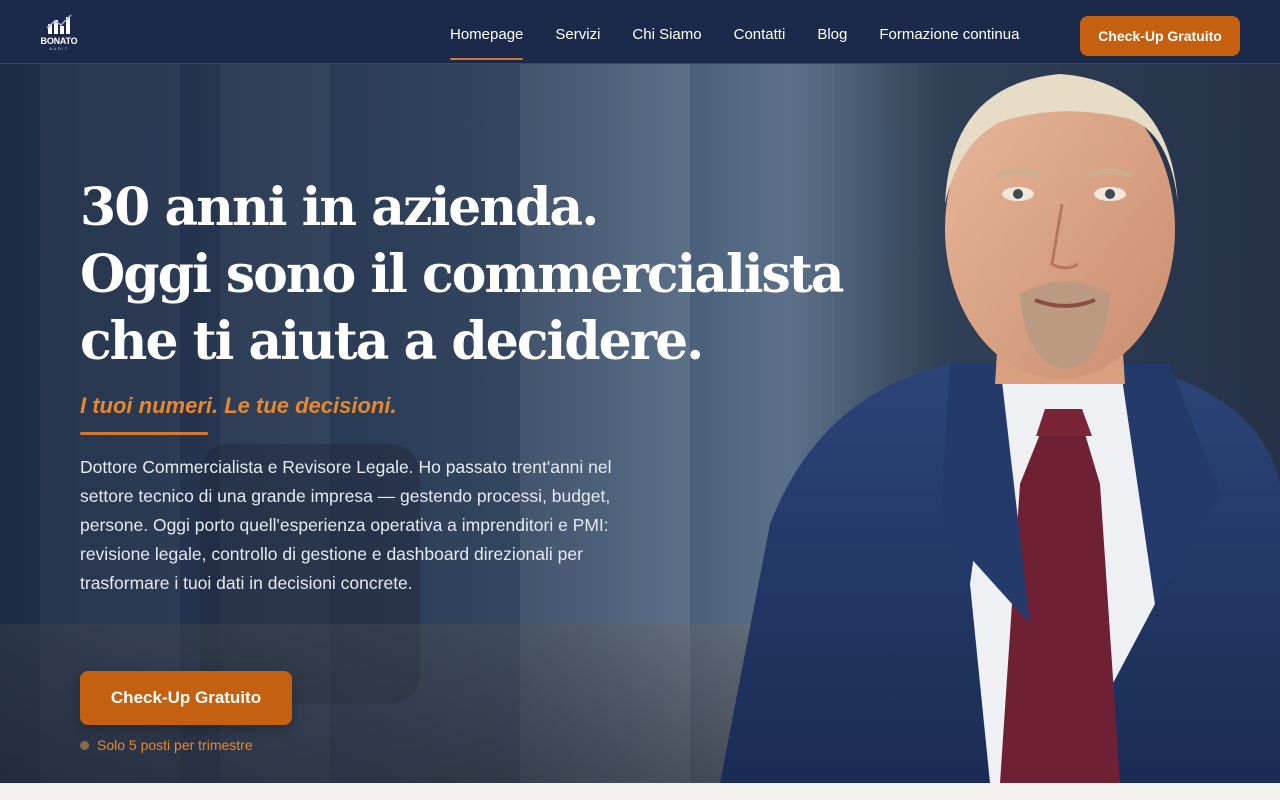 Image resolution: width=1280 pixels, height=800 pixels. Describe the element at coordinates (59, 35) in the screenshot. I see `brand-logo: BONATO AUDIT` at that location.